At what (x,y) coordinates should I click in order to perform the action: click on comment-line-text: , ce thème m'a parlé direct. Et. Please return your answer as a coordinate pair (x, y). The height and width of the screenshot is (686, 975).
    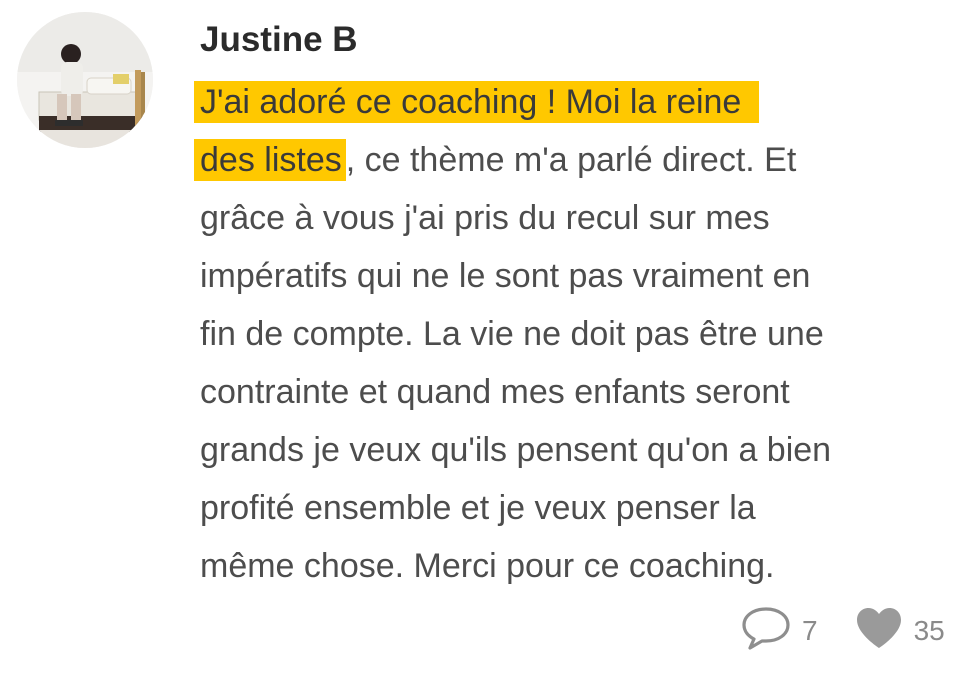
    Looking at the image, I should click on (571, 160).